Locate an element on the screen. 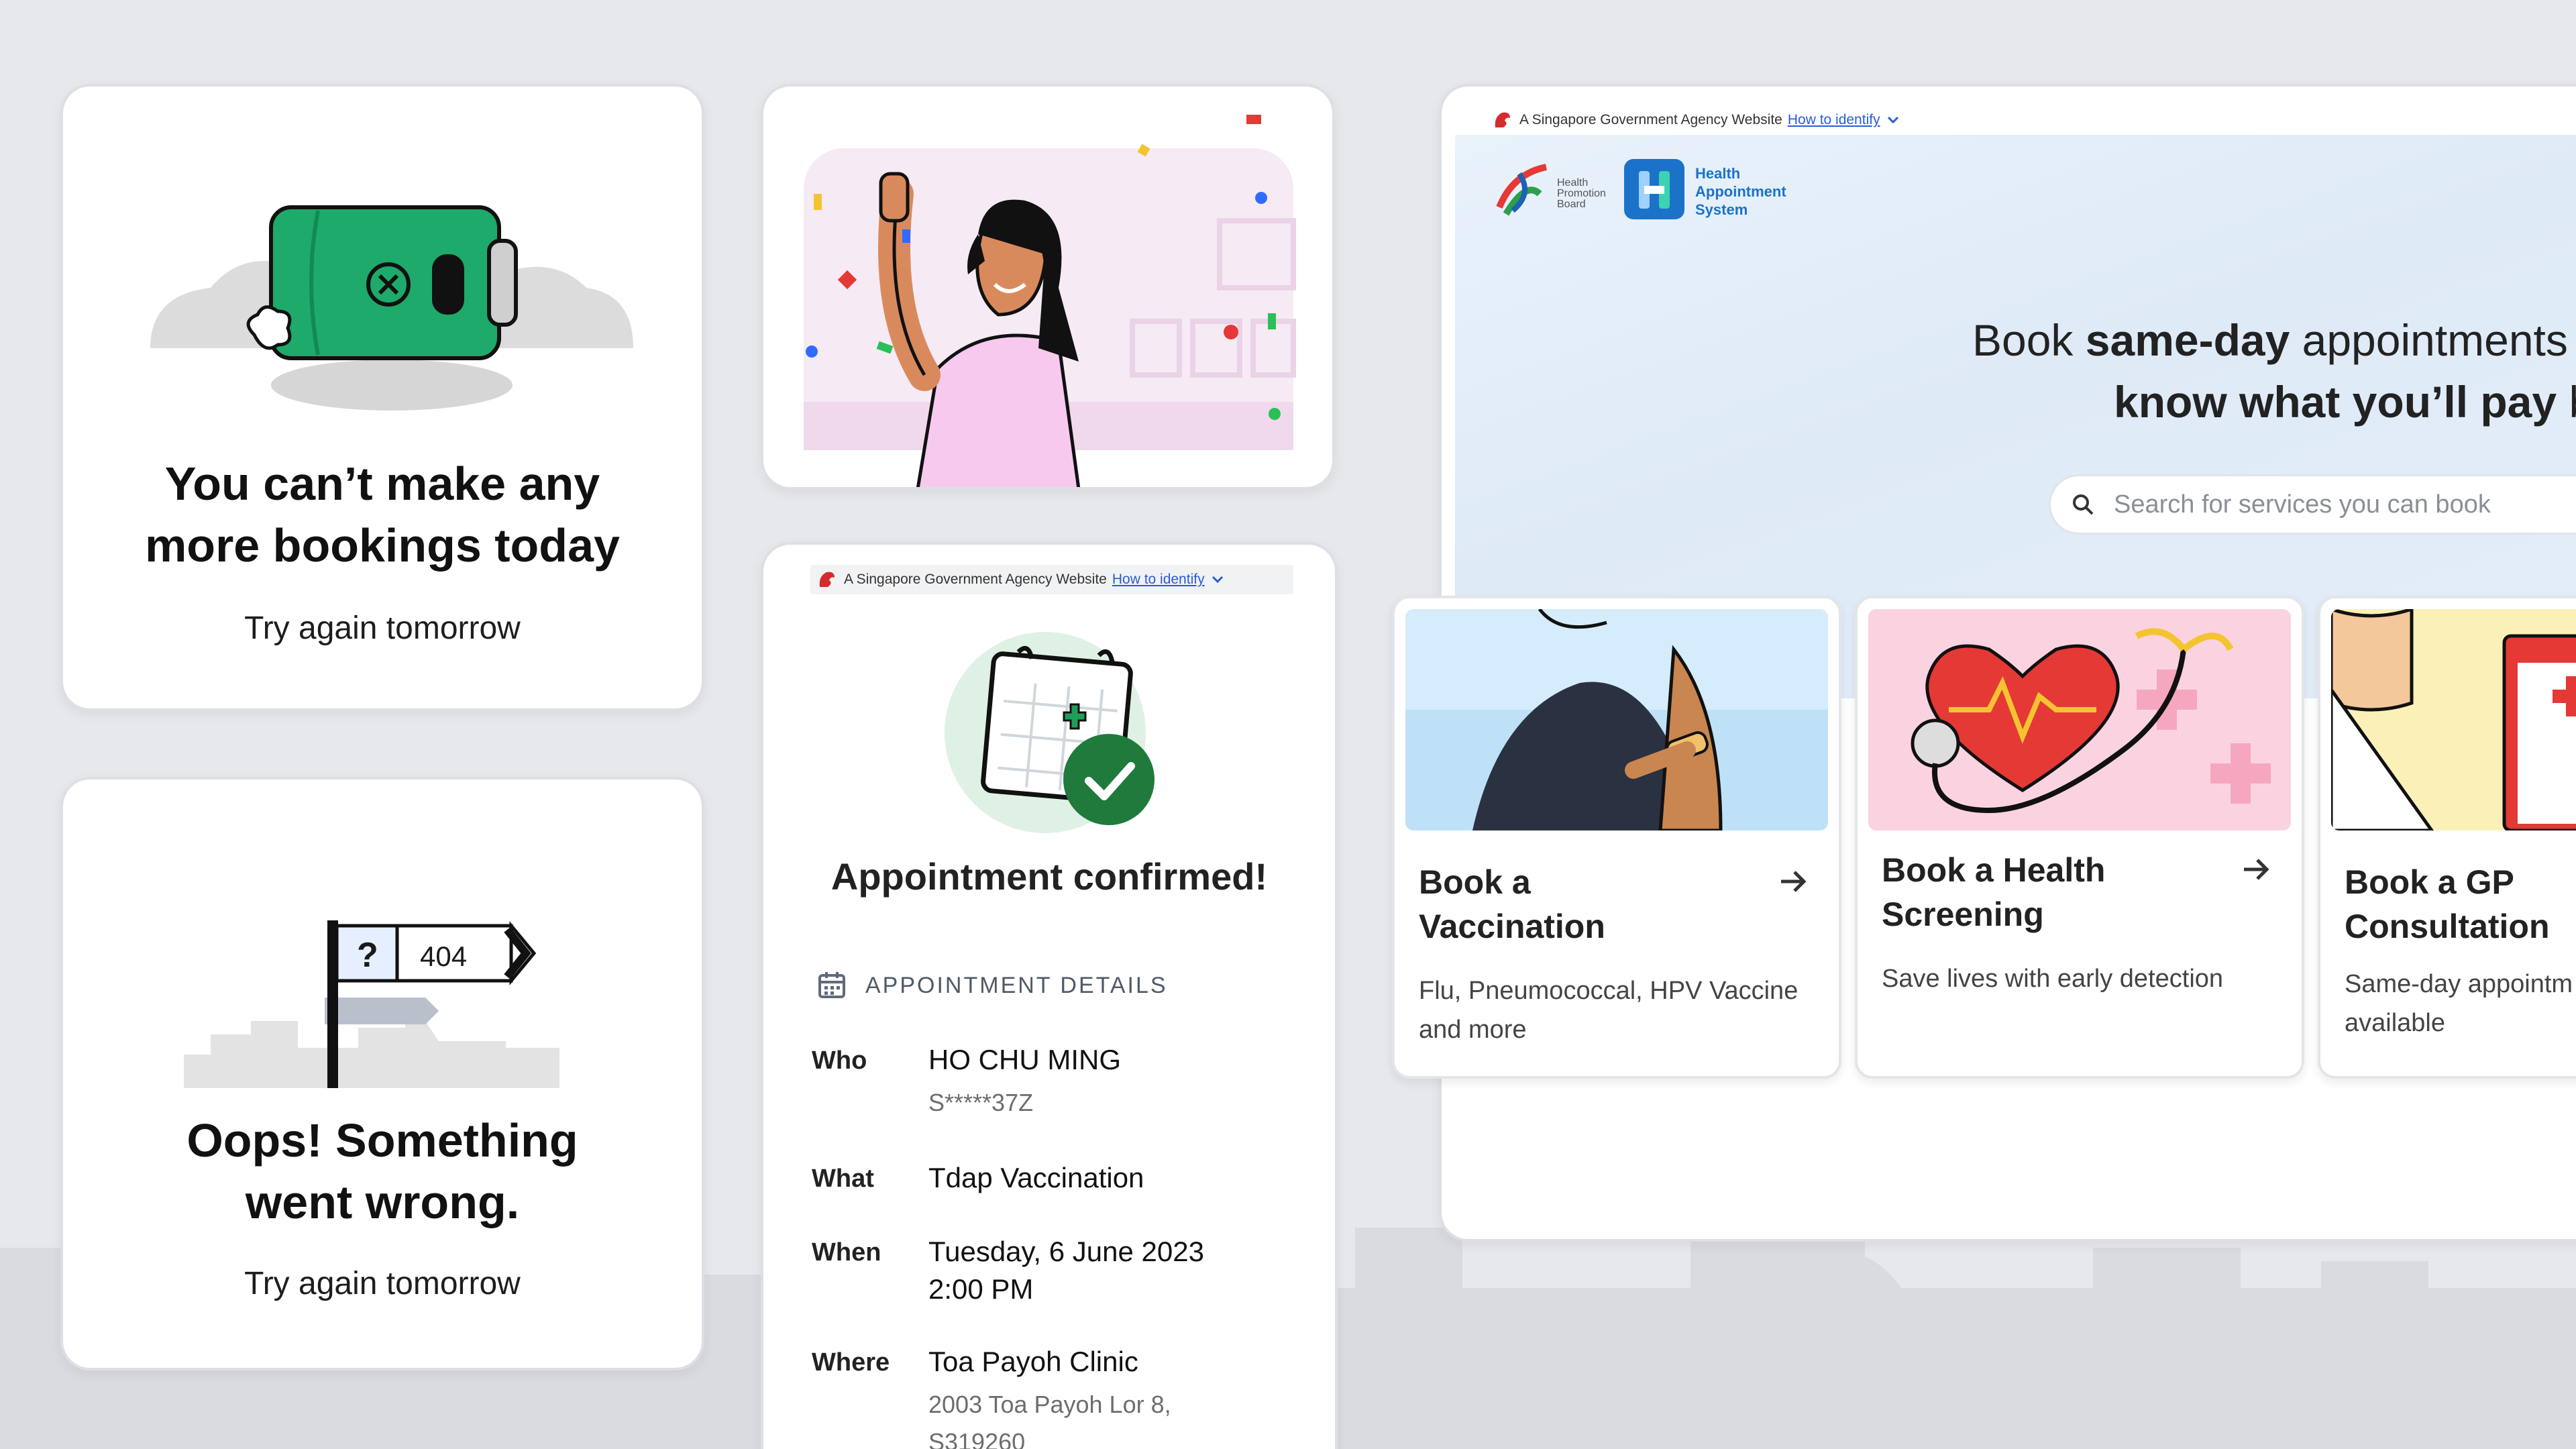  hero-l1-bold: same-day is located at coordinates (2187, 340).